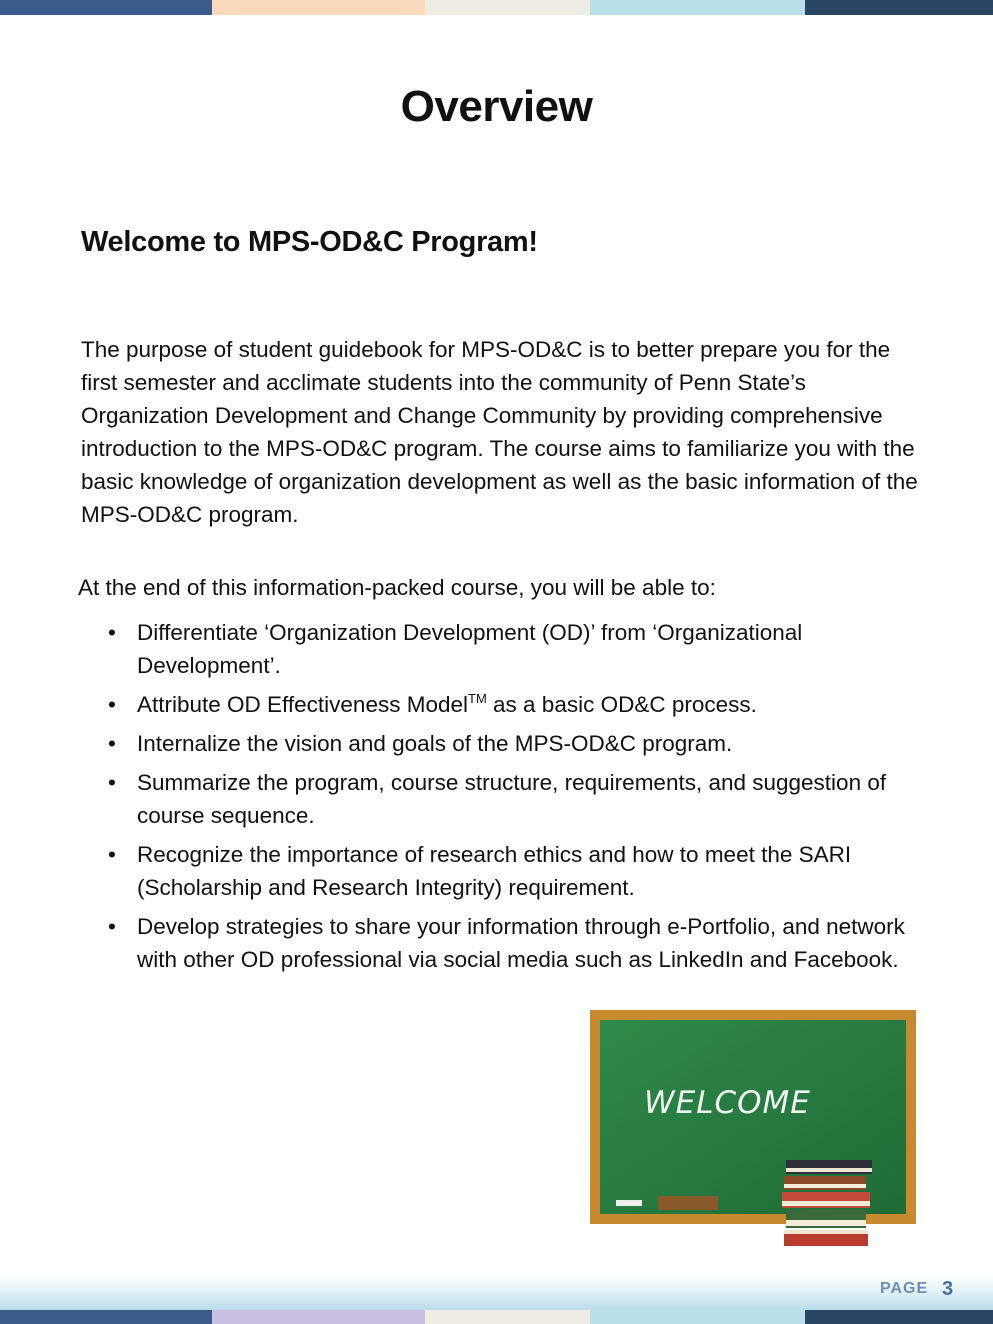  Describe the element at coordinates (753, 1128) in the screenshot. I see `chalkboard-illustration: WELCOME` at that location.